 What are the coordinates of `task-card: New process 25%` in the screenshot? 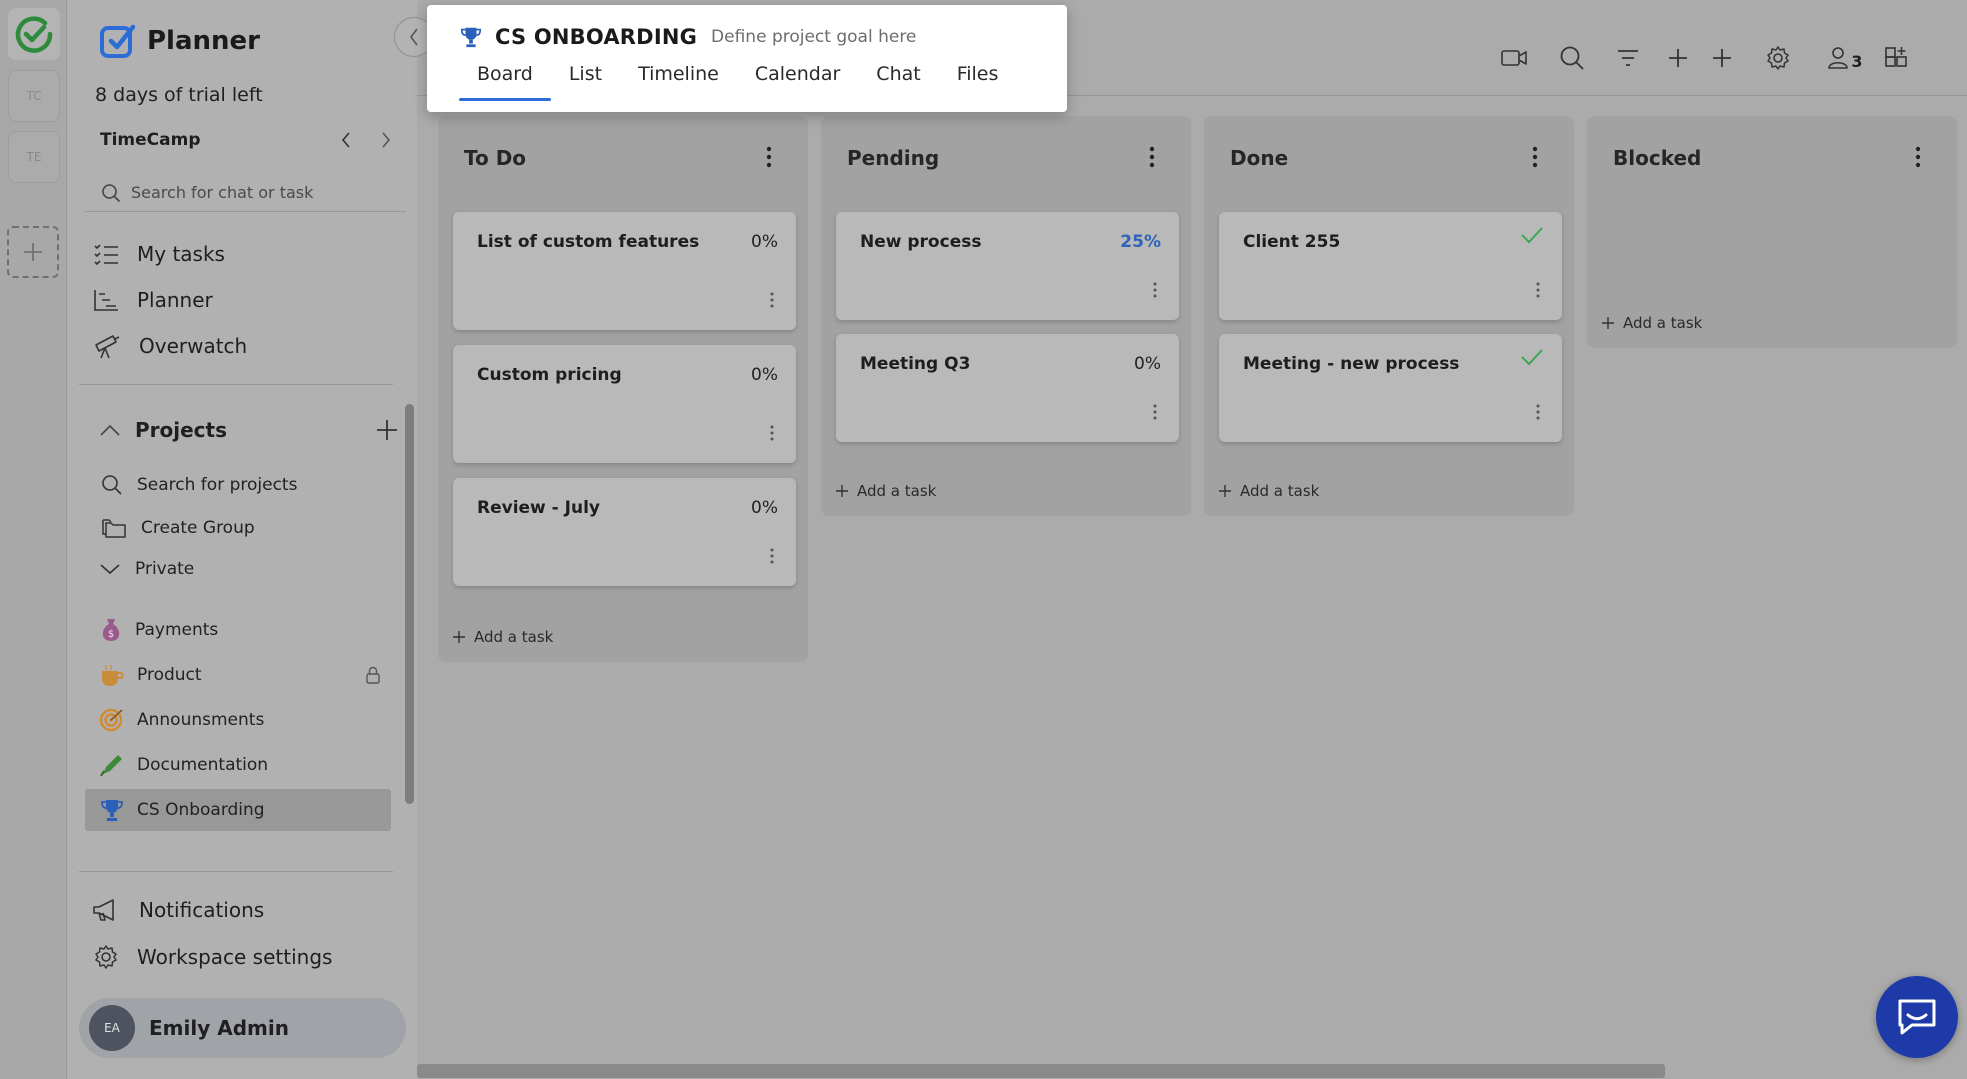 It's located at (1007, 266).